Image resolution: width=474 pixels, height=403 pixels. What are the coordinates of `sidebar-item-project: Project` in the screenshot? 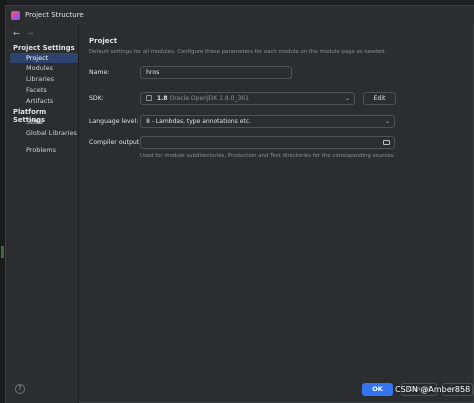 It's located at (44, 58).